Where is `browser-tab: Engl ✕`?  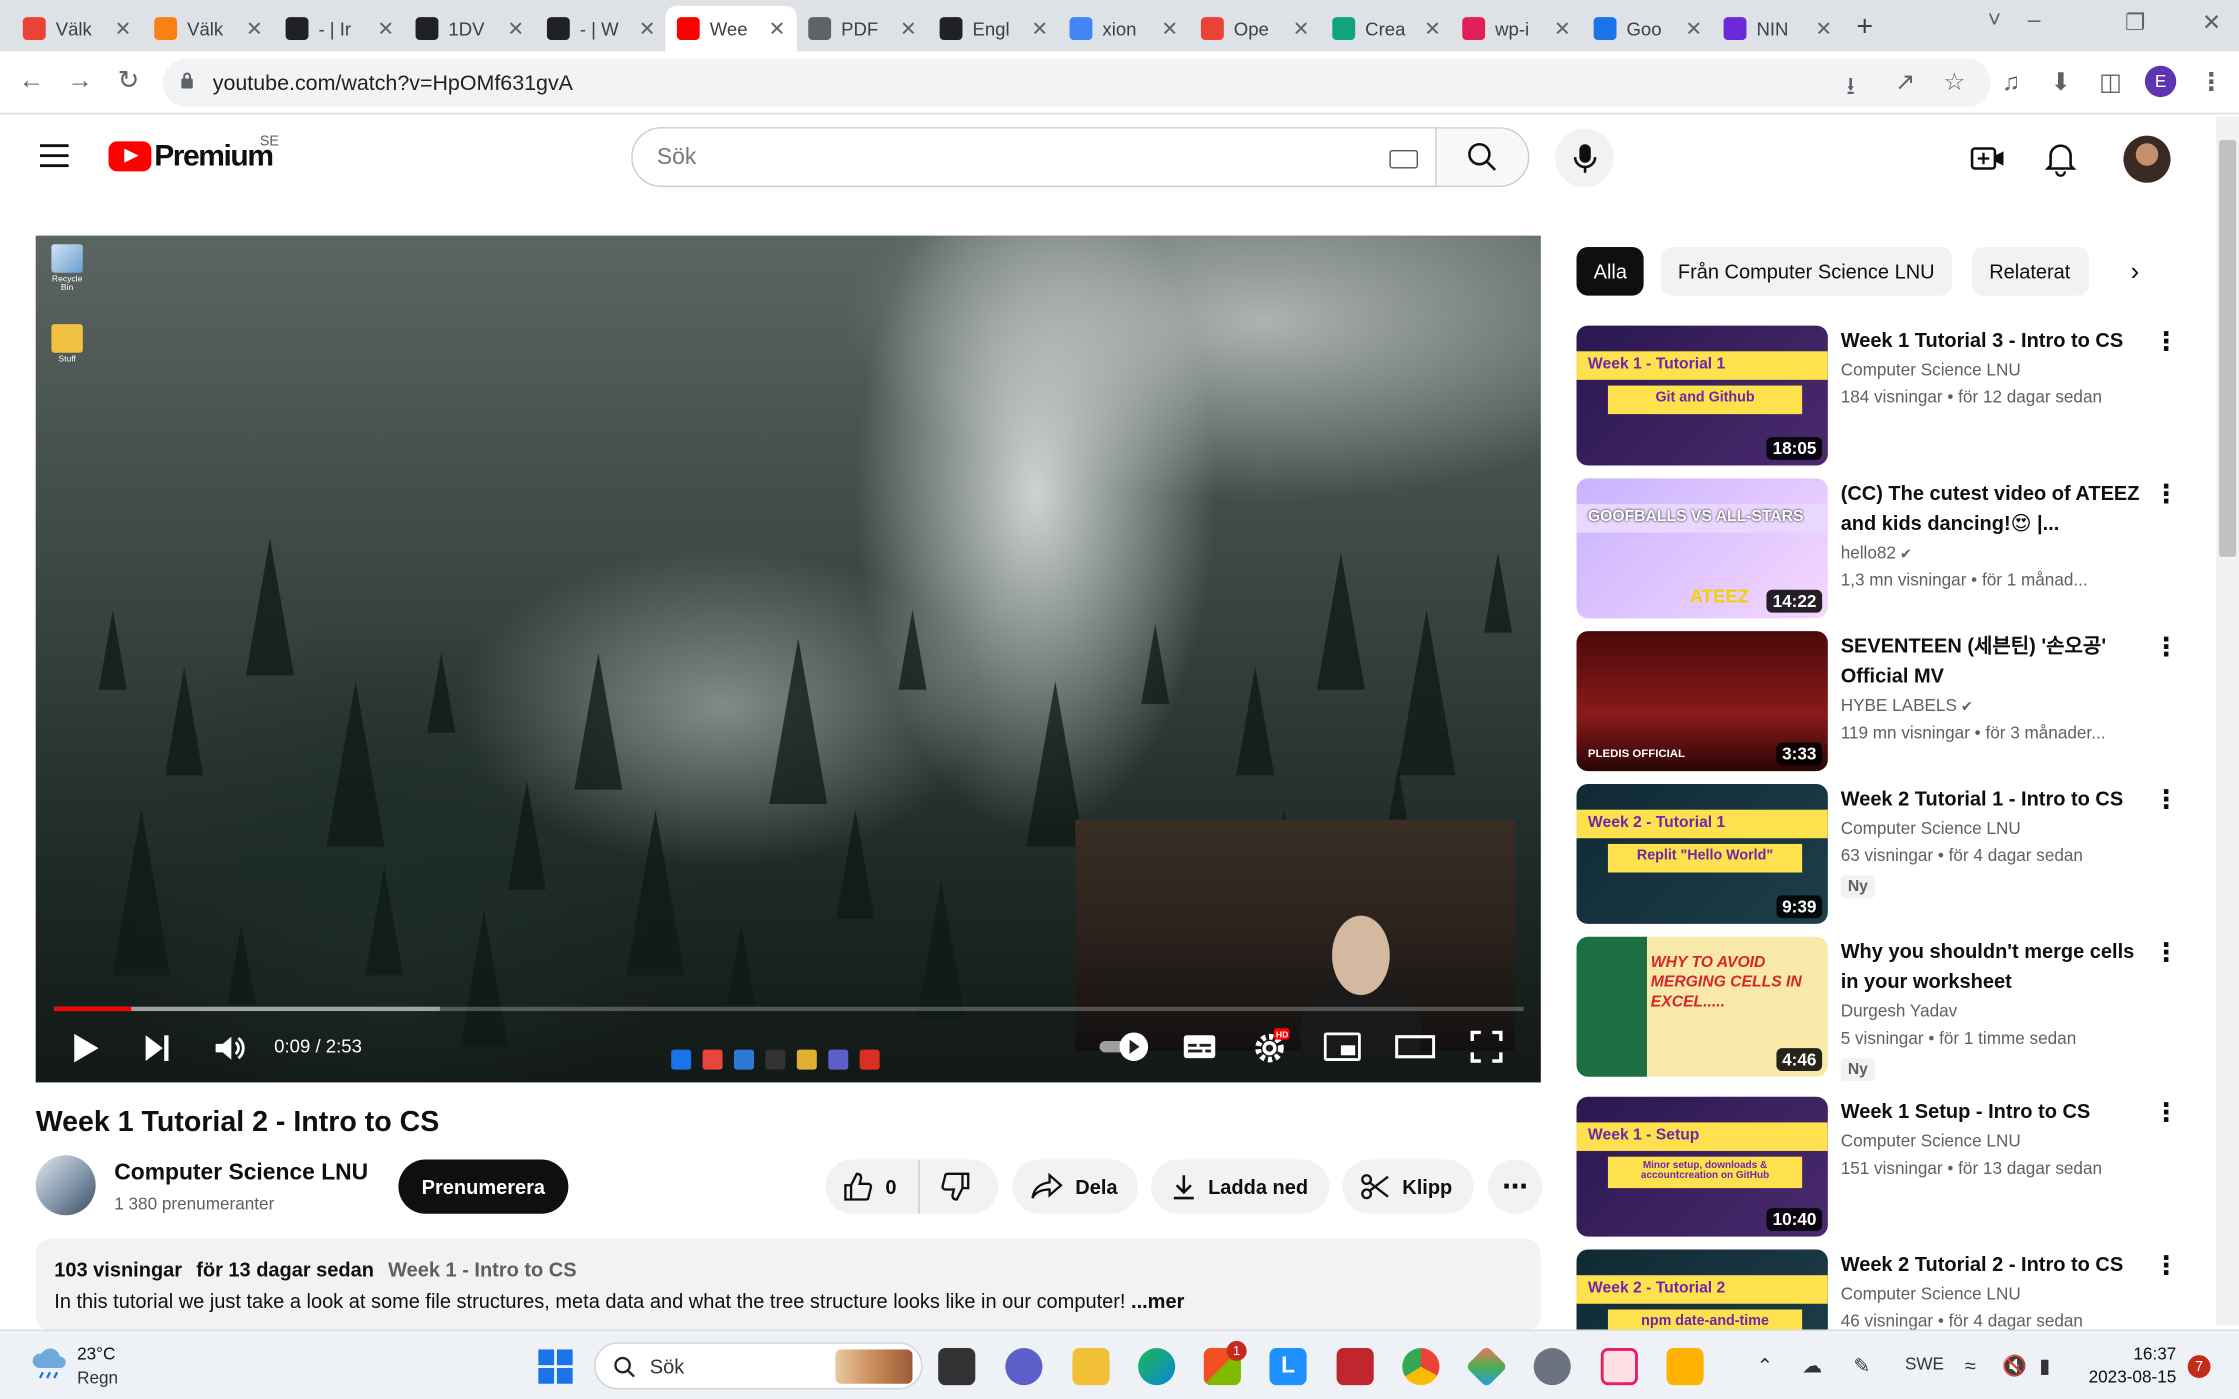 browser-tab: Engl ✕ is located at coordinates (993, 29).